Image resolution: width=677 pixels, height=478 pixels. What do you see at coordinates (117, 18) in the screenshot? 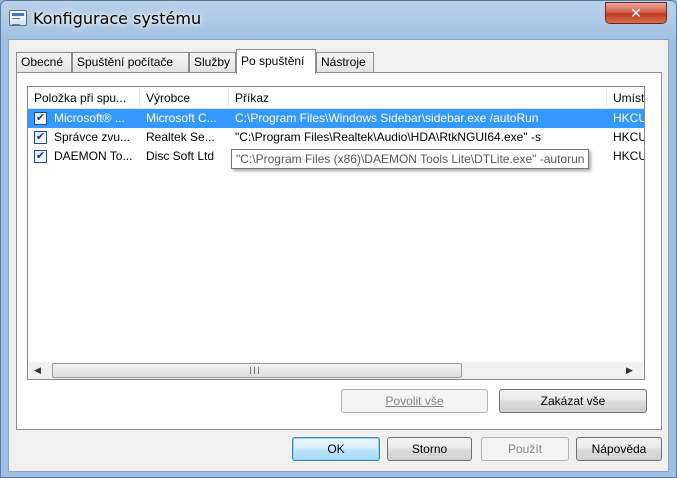
I see `window-title: Konfigurace systému` at bounding box center [117, 18].